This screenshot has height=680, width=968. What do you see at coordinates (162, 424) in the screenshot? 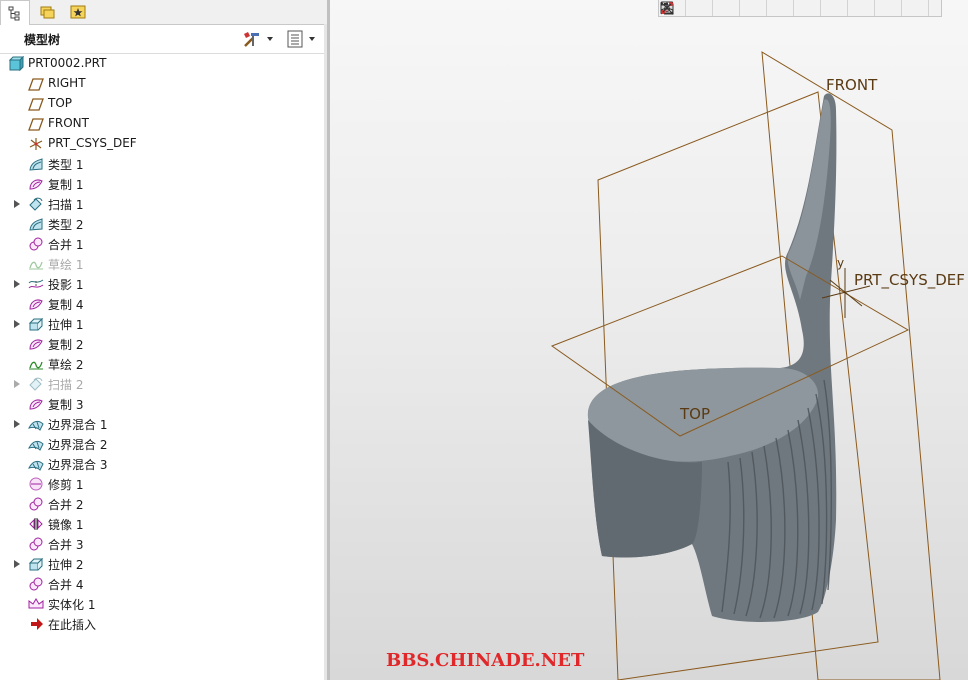
I see `tree-item: 边界混合 1` at bounding box center [162, 424].